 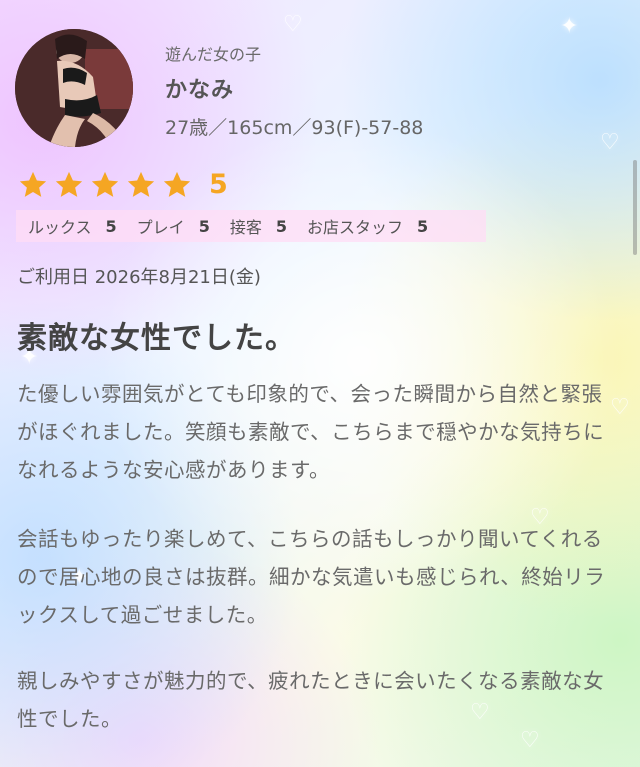 What do you see at coordinates (569, 26) in the screenshot?
I see `sparkle-decoration: ✦` at bounding box center [569, 26].